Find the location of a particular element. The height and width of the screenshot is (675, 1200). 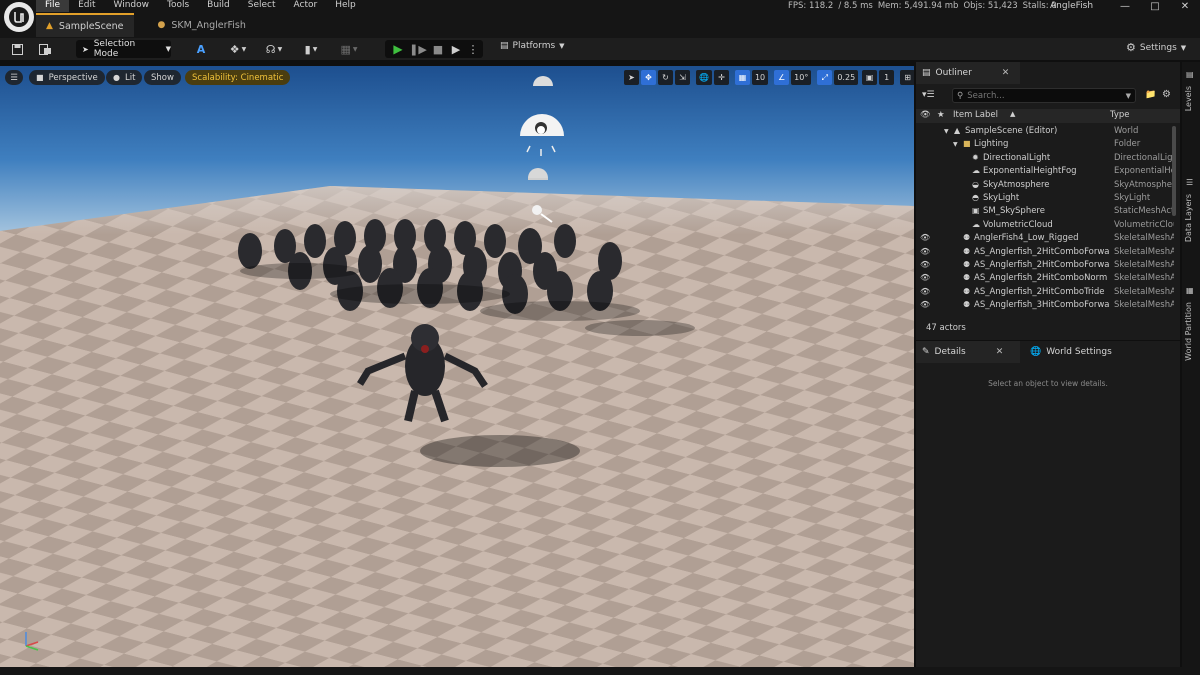

side-tab-world-partition: World Partition is located at coordinates (1188, 331).